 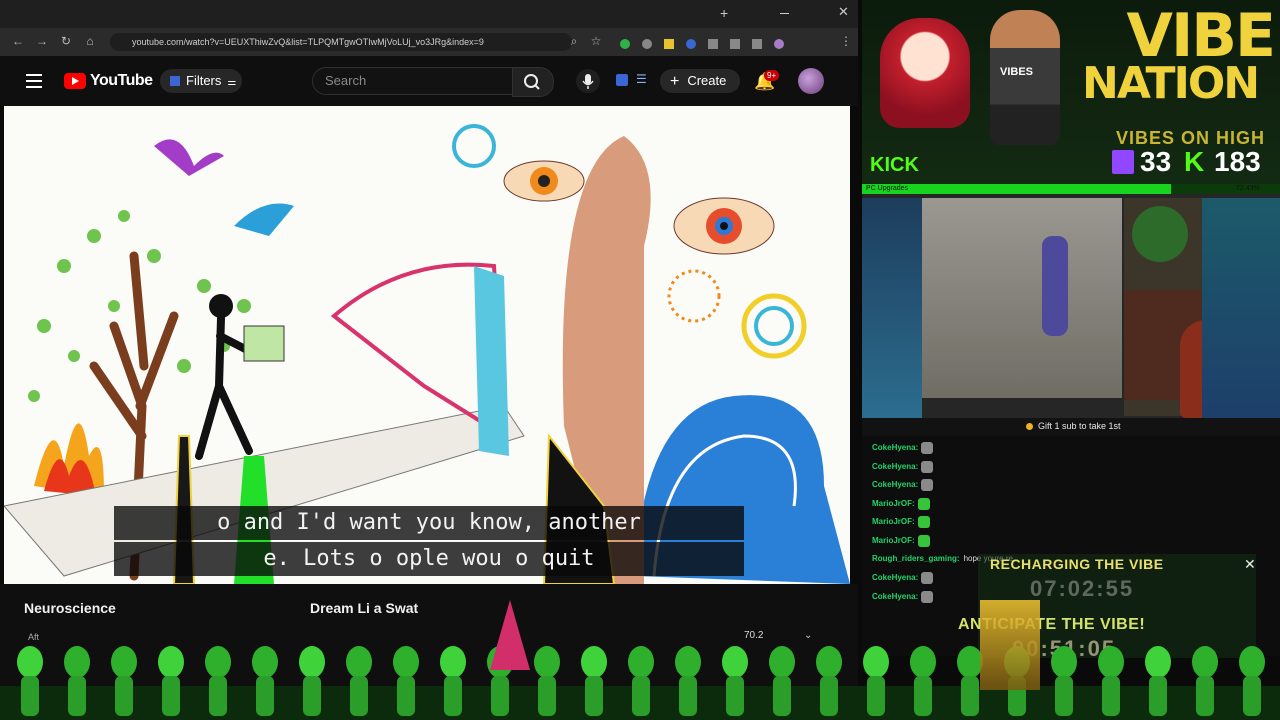 I want to click on zoom-icon: ⌕, so click(x=574, y=41).